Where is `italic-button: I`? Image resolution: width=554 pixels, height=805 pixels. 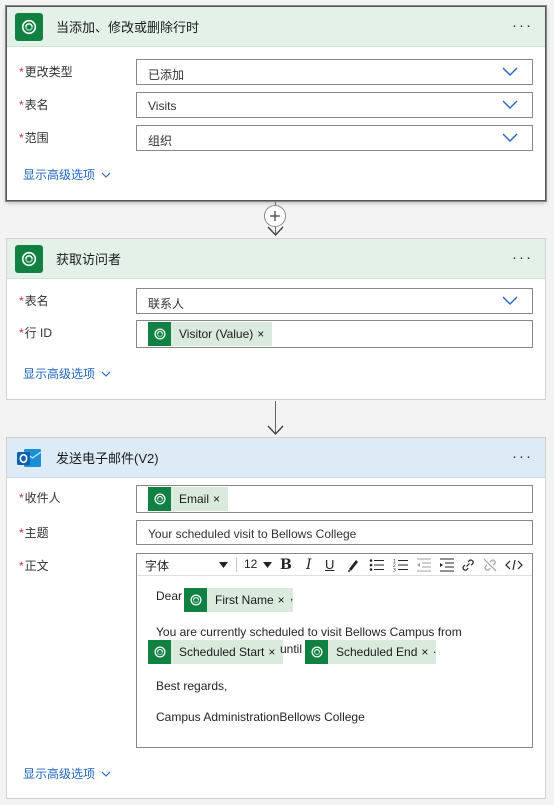
italic-button: I is located at coordinates (309, 565).